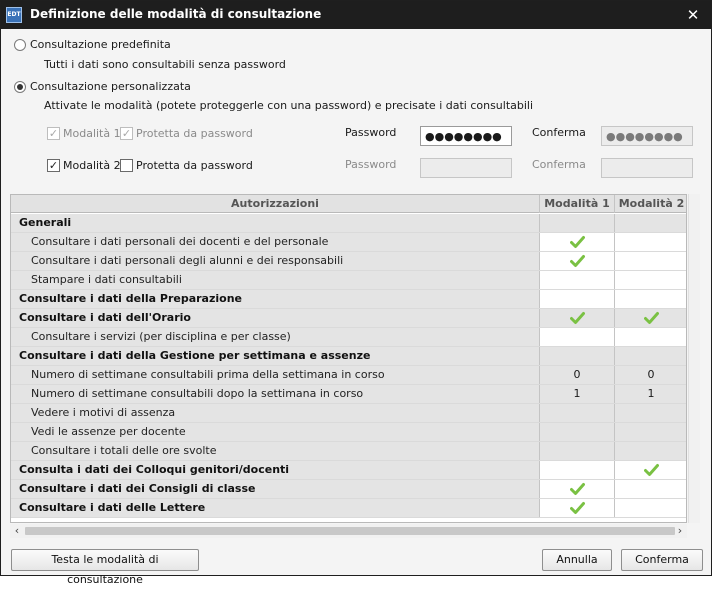 The height and width of the screenshot is (590, 712). I want to click on test-modes-button: Testa le modalità di consultazione, so click(105, 567).